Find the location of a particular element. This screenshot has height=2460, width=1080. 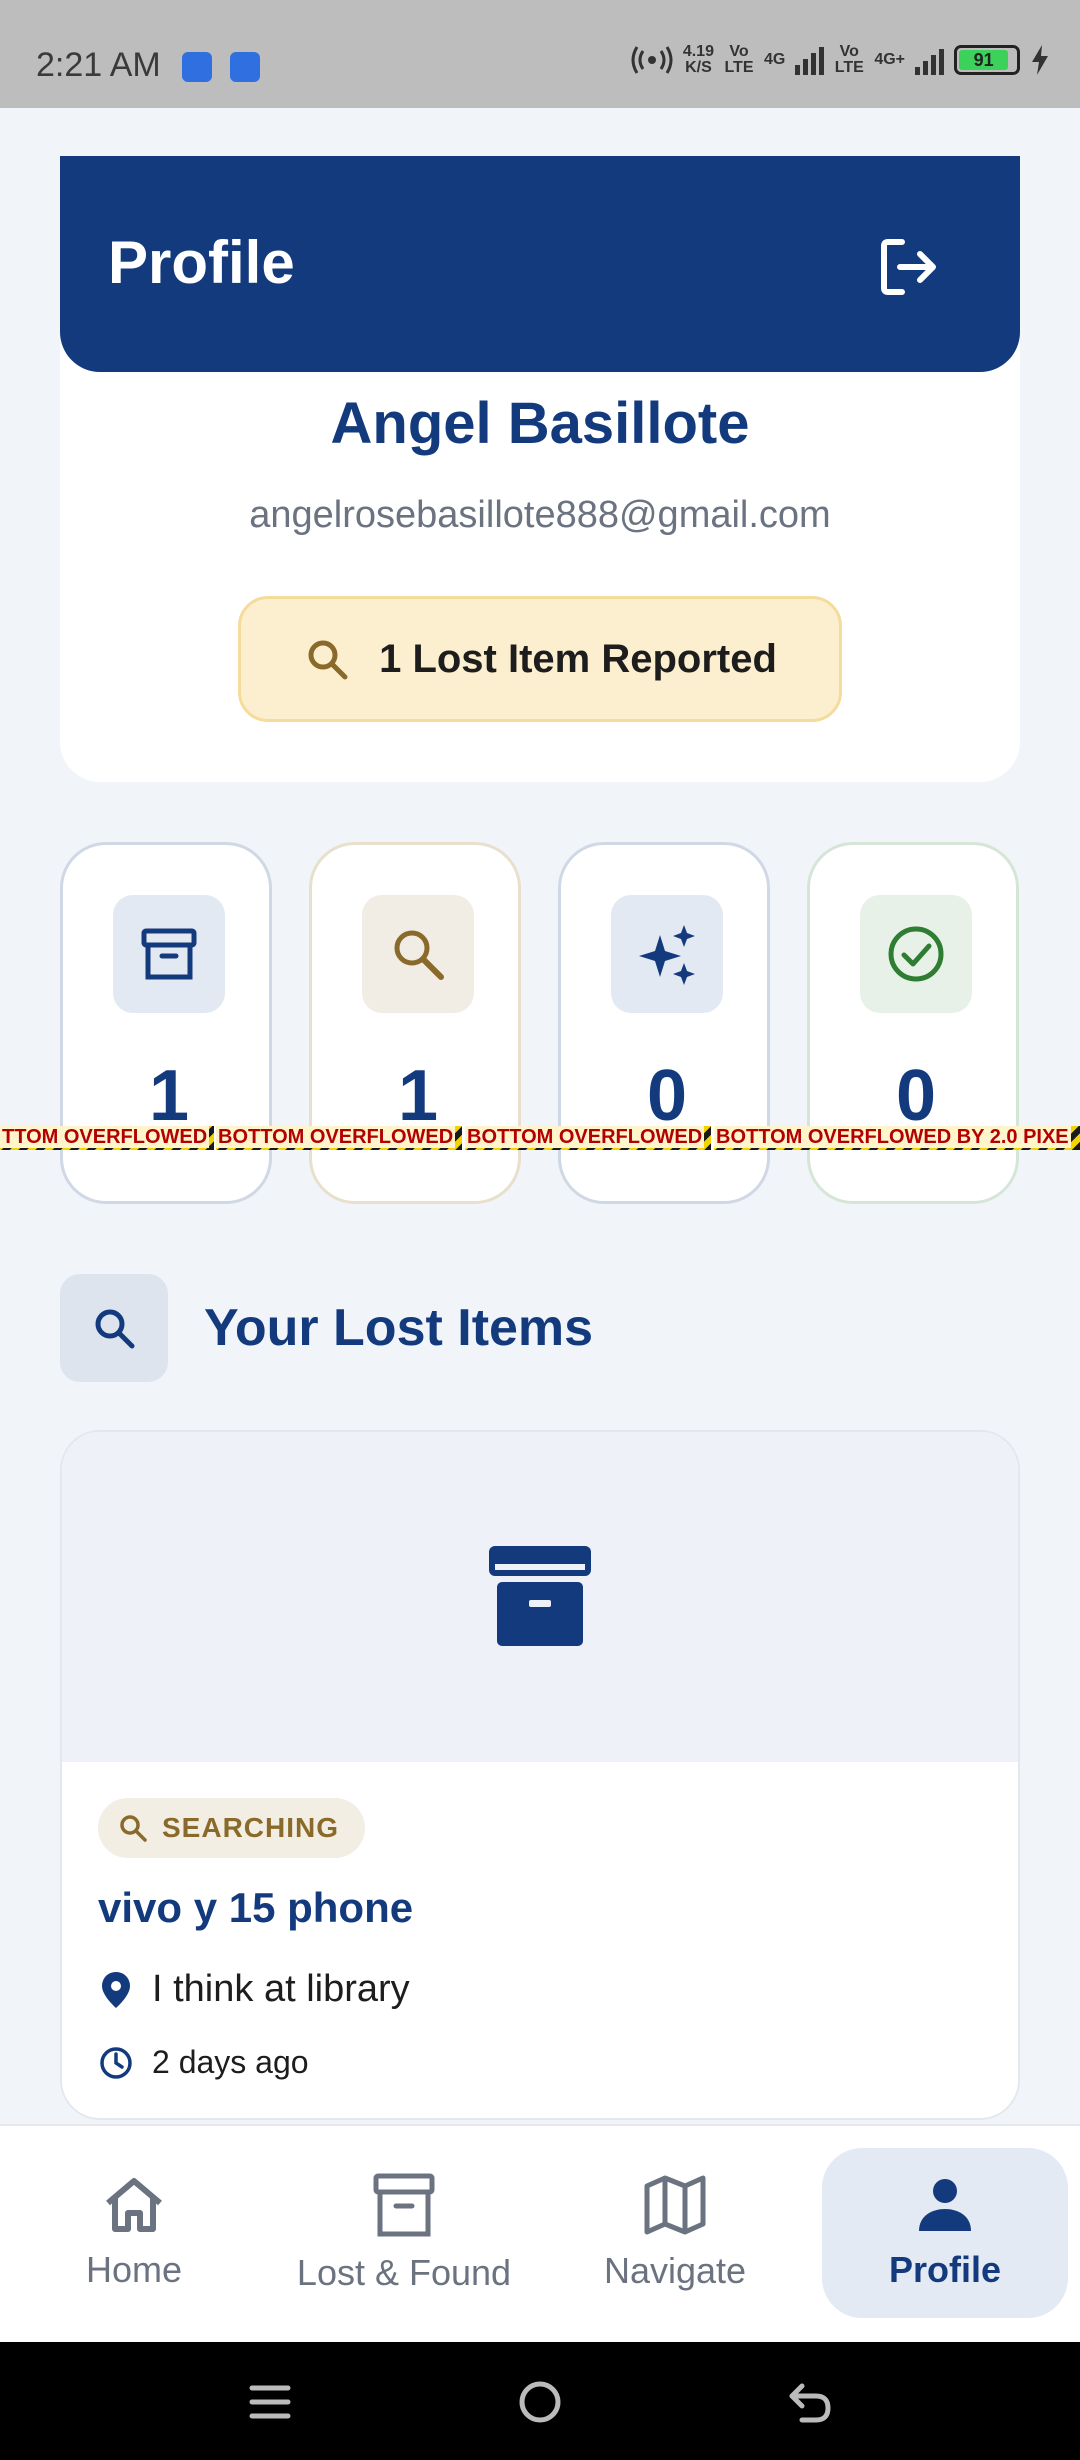

item-location-text: I think at library is located at coordinates (281, 1989).